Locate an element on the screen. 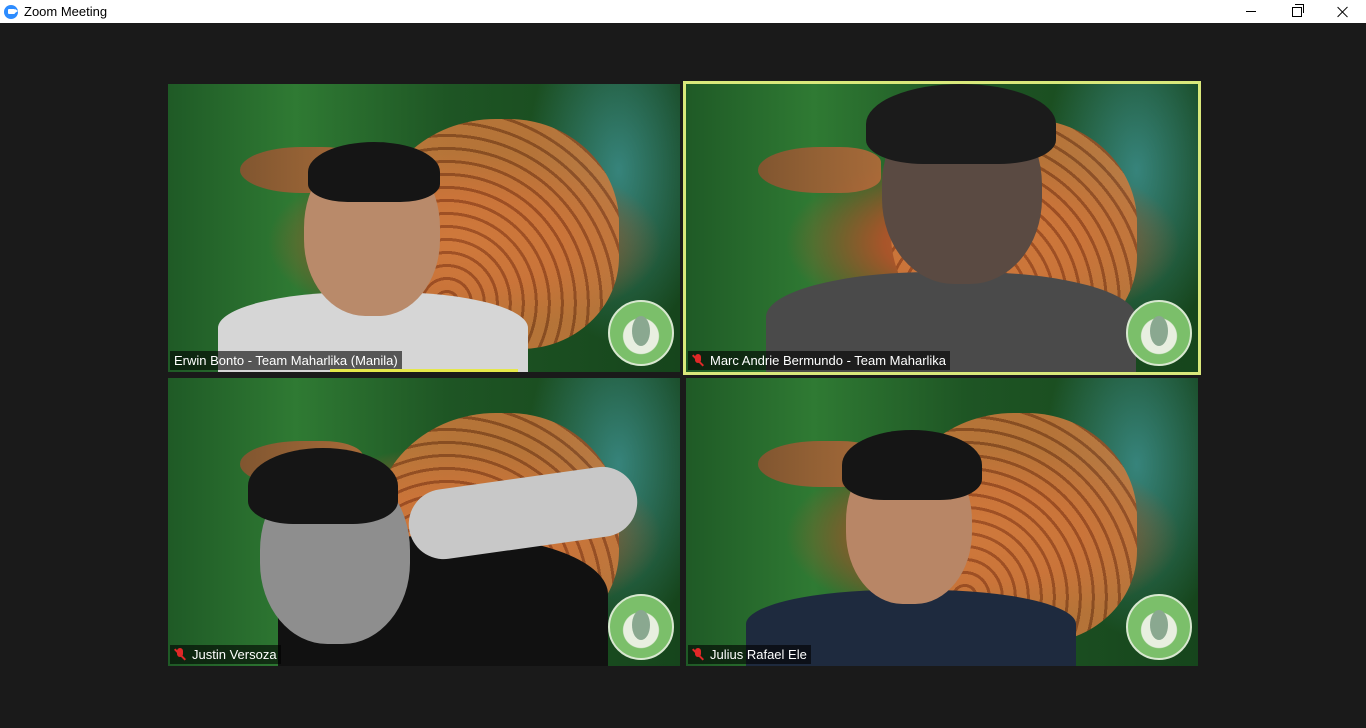  participant-name: Marc Andrie Bermundo - Team Maharlika is located at coordinates (828, 360).